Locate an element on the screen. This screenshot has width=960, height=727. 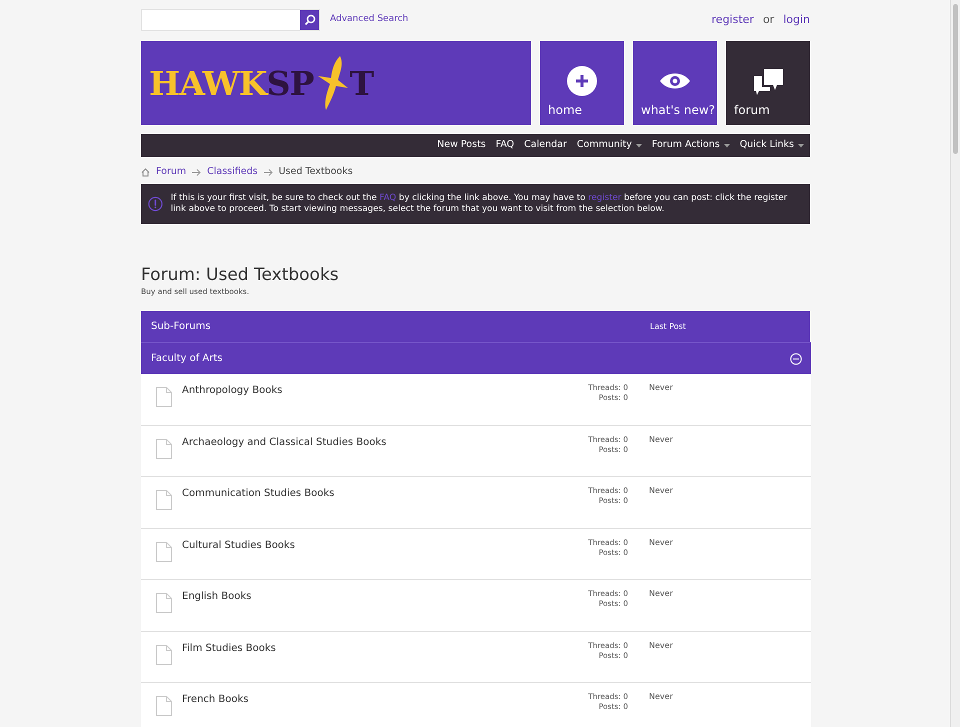
search-button is located at coordinates (309, 20).